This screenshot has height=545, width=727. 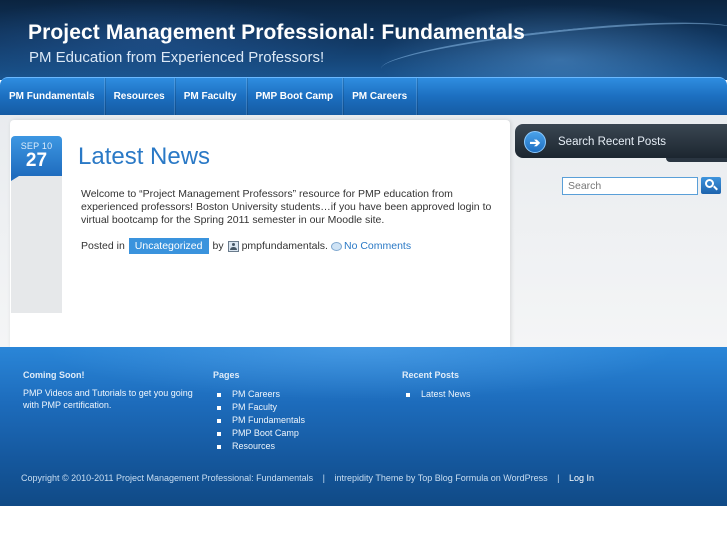 I want to click on sidebar-widget-title: Search Recent Posts, so click(x=612, y=142).